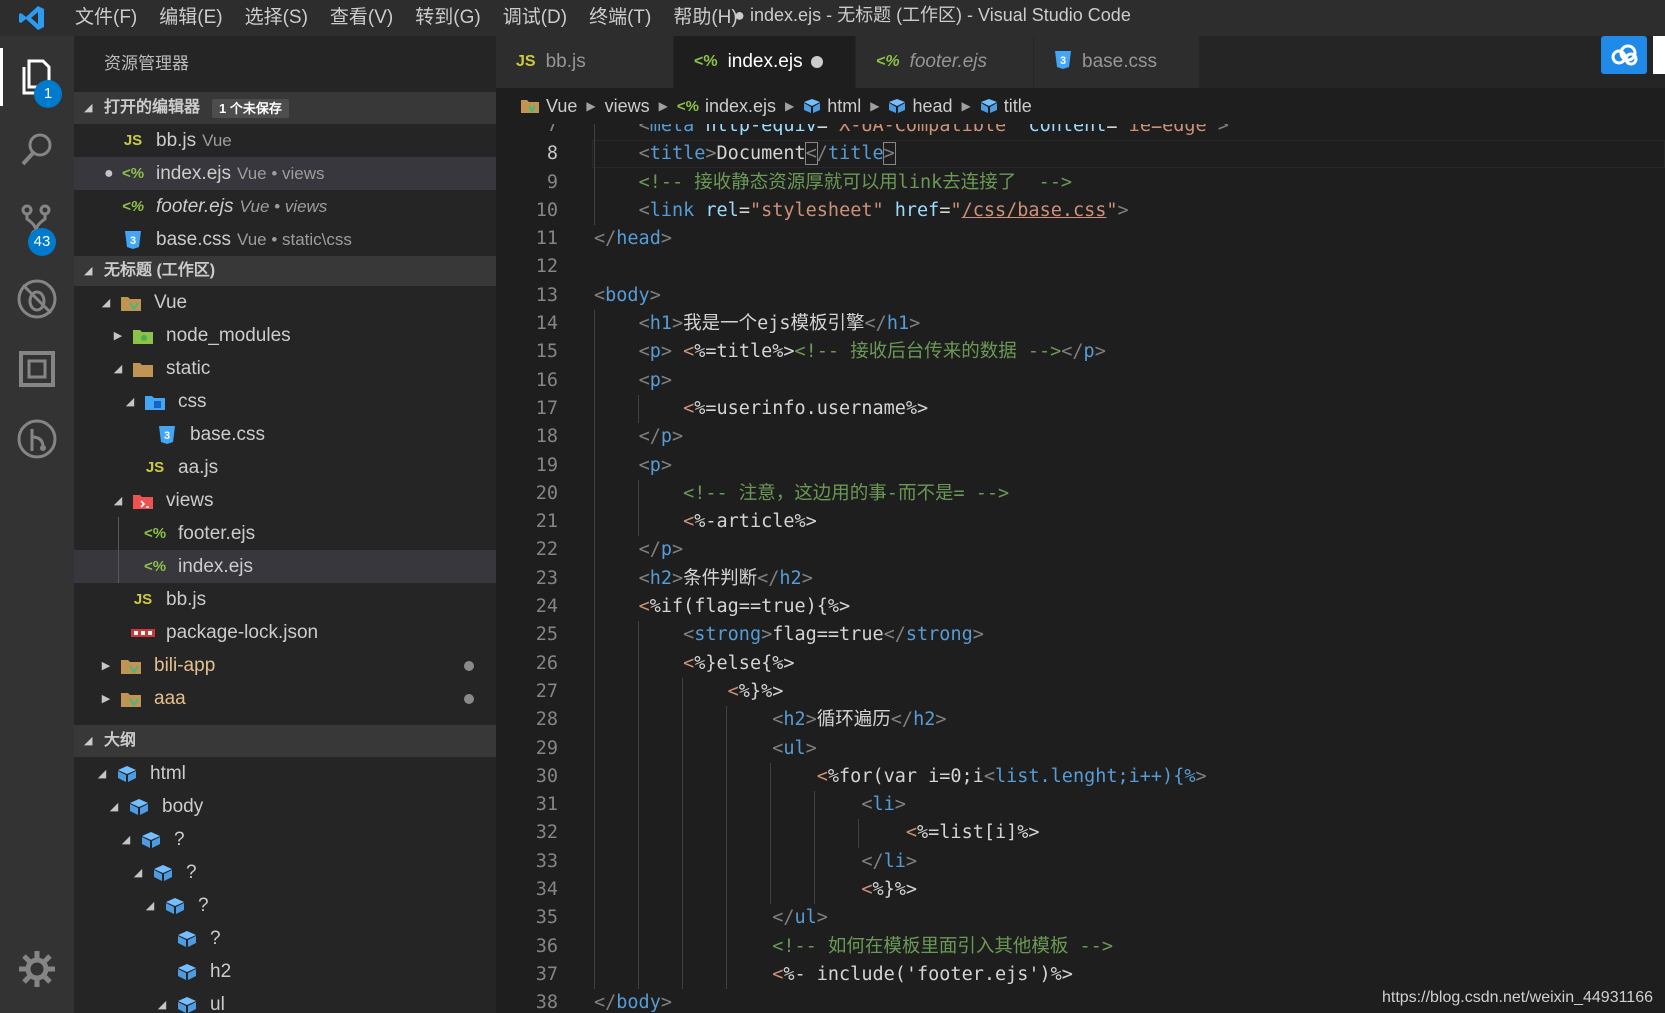  What do you see at coordinates (285, 971) in the screenshot?
I see `outline-item: h2` at bounding box center [285, 971].